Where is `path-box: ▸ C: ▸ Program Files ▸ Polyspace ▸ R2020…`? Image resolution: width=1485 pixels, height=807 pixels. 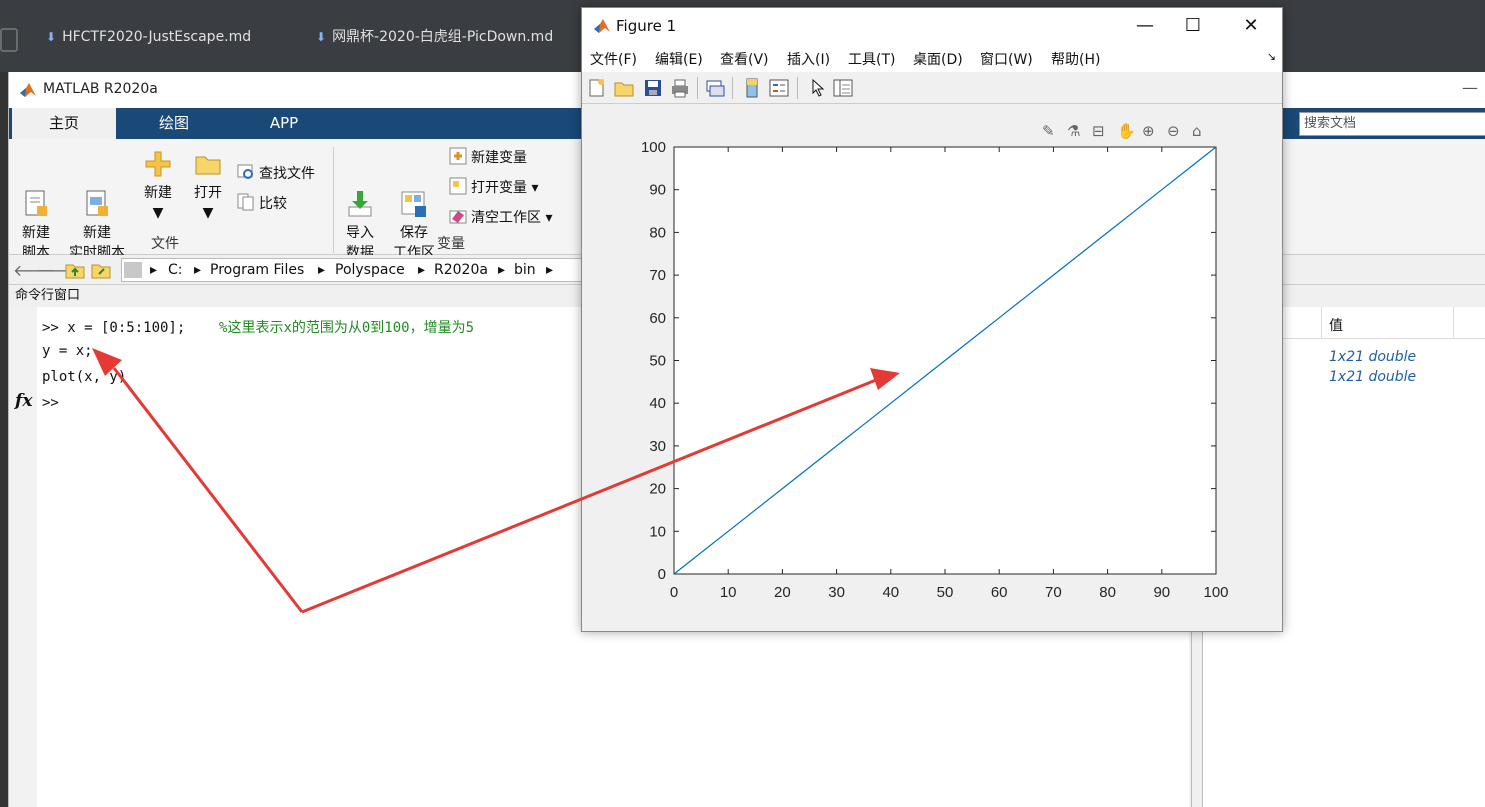 path-box: ▸ C: ▸ Program Files ▸ Polyspace ▸ R2020… is located at coordinates (361, 270).